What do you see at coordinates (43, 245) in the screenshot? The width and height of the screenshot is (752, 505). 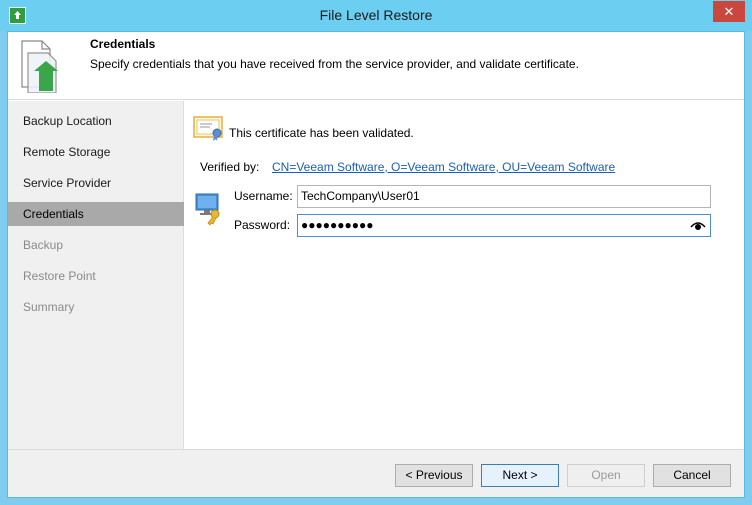 I see `sidebar-item-backup: Backup` at bounding box center [43, 245].